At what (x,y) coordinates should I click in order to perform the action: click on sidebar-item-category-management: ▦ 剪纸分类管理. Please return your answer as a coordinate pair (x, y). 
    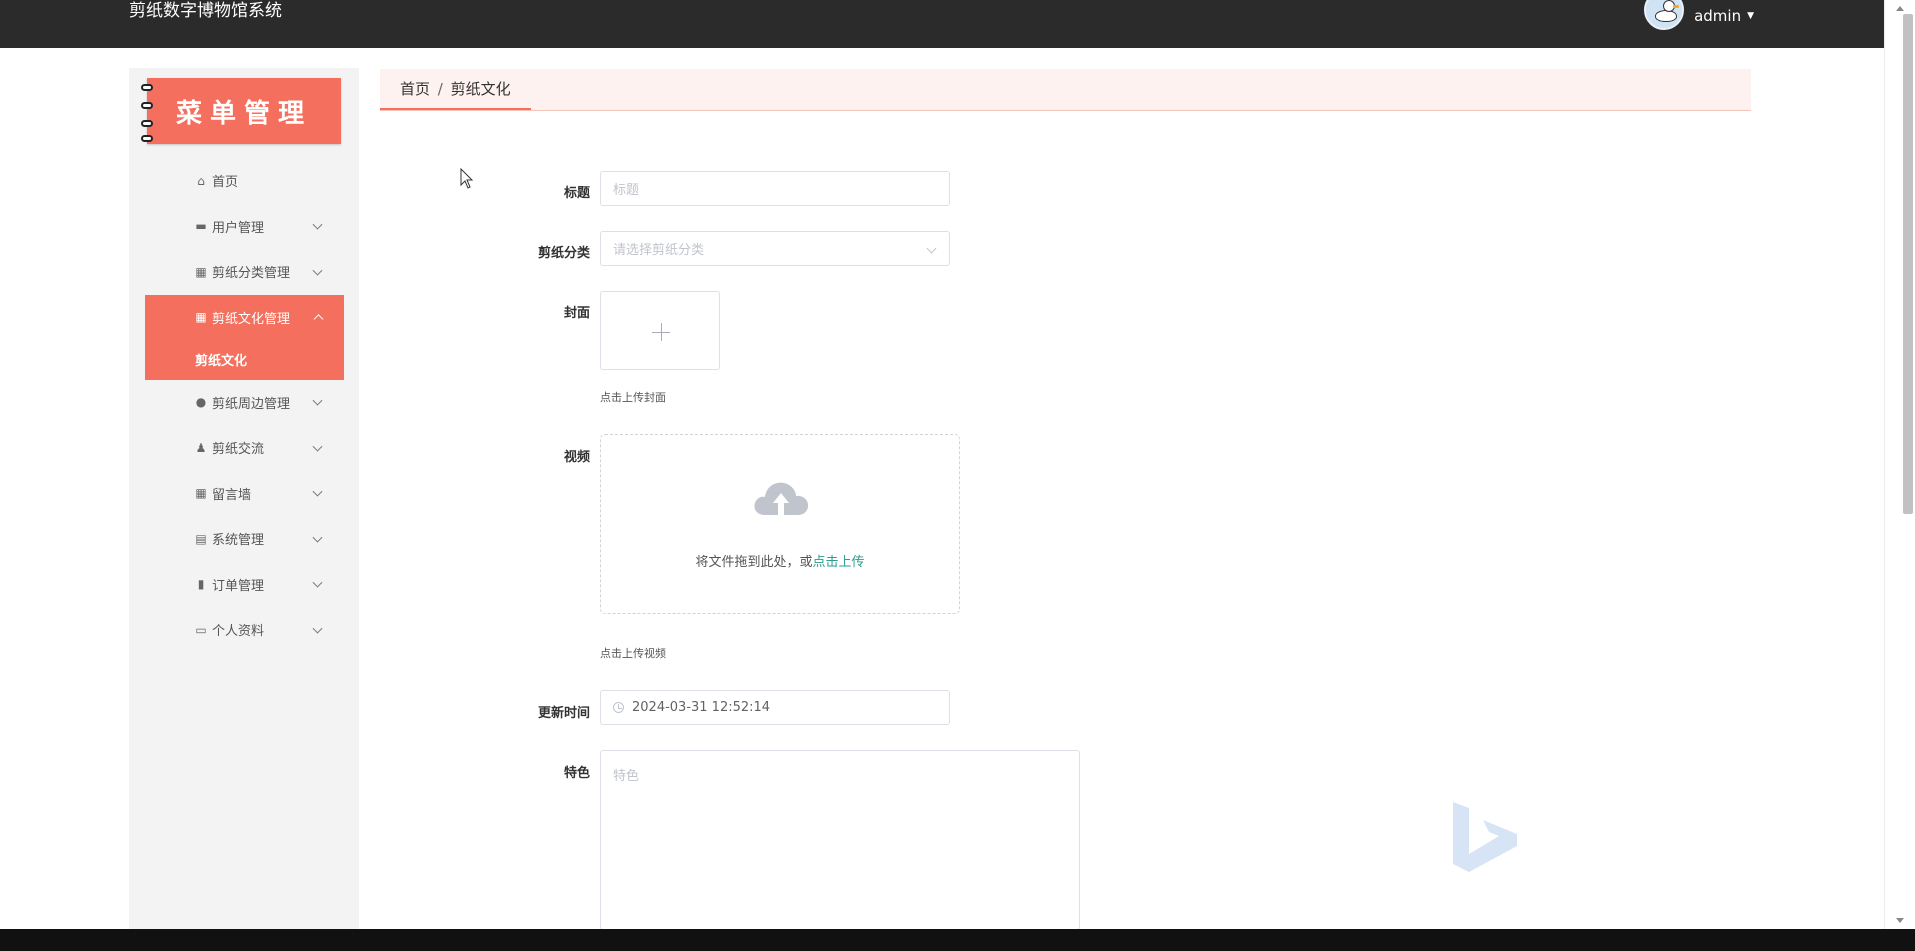
    Looking at the image, I should click on (244, 272).